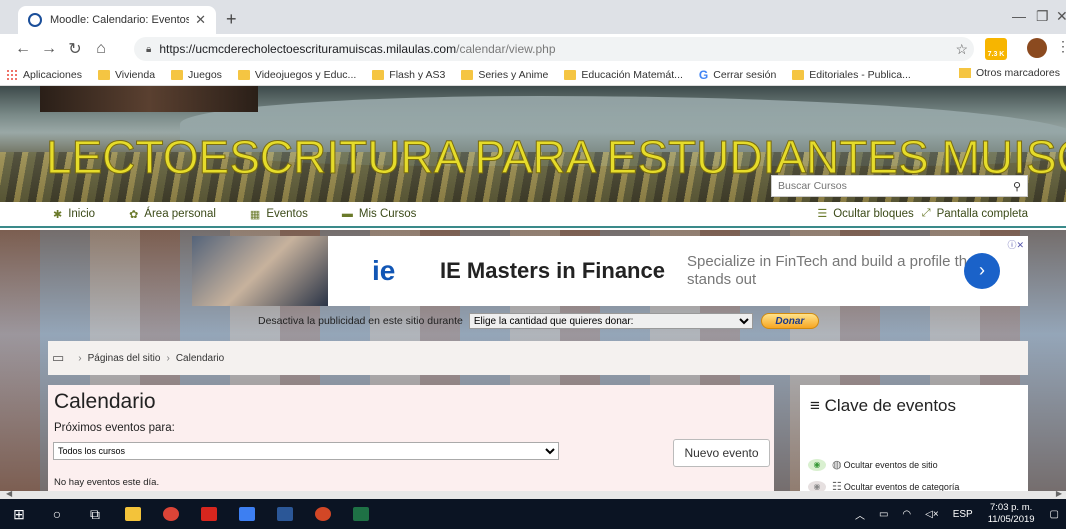  Describe the element at coordinates (209, 514) in the screenshot. I see `acrobat-icon` at that location.